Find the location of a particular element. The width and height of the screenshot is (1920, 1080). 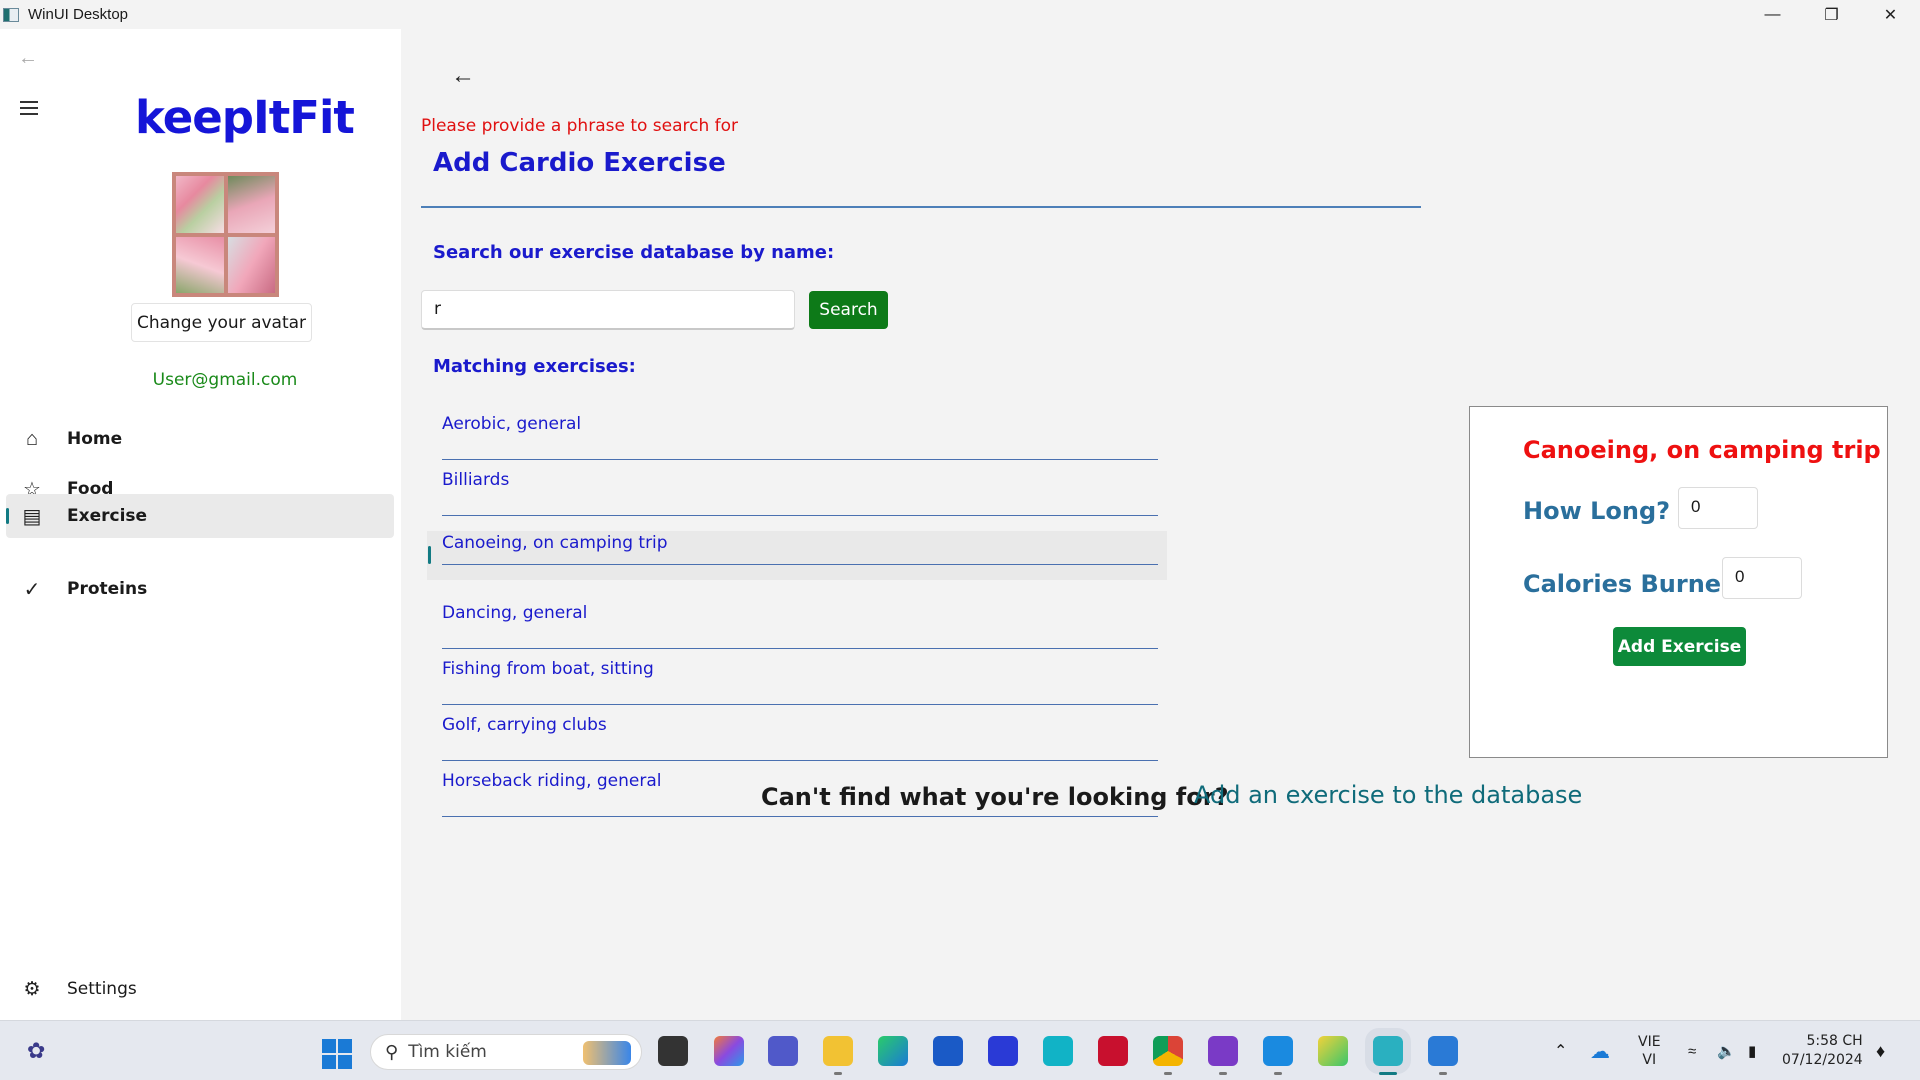

app-icon-multicolor is located at coordinates (1333, 1051).